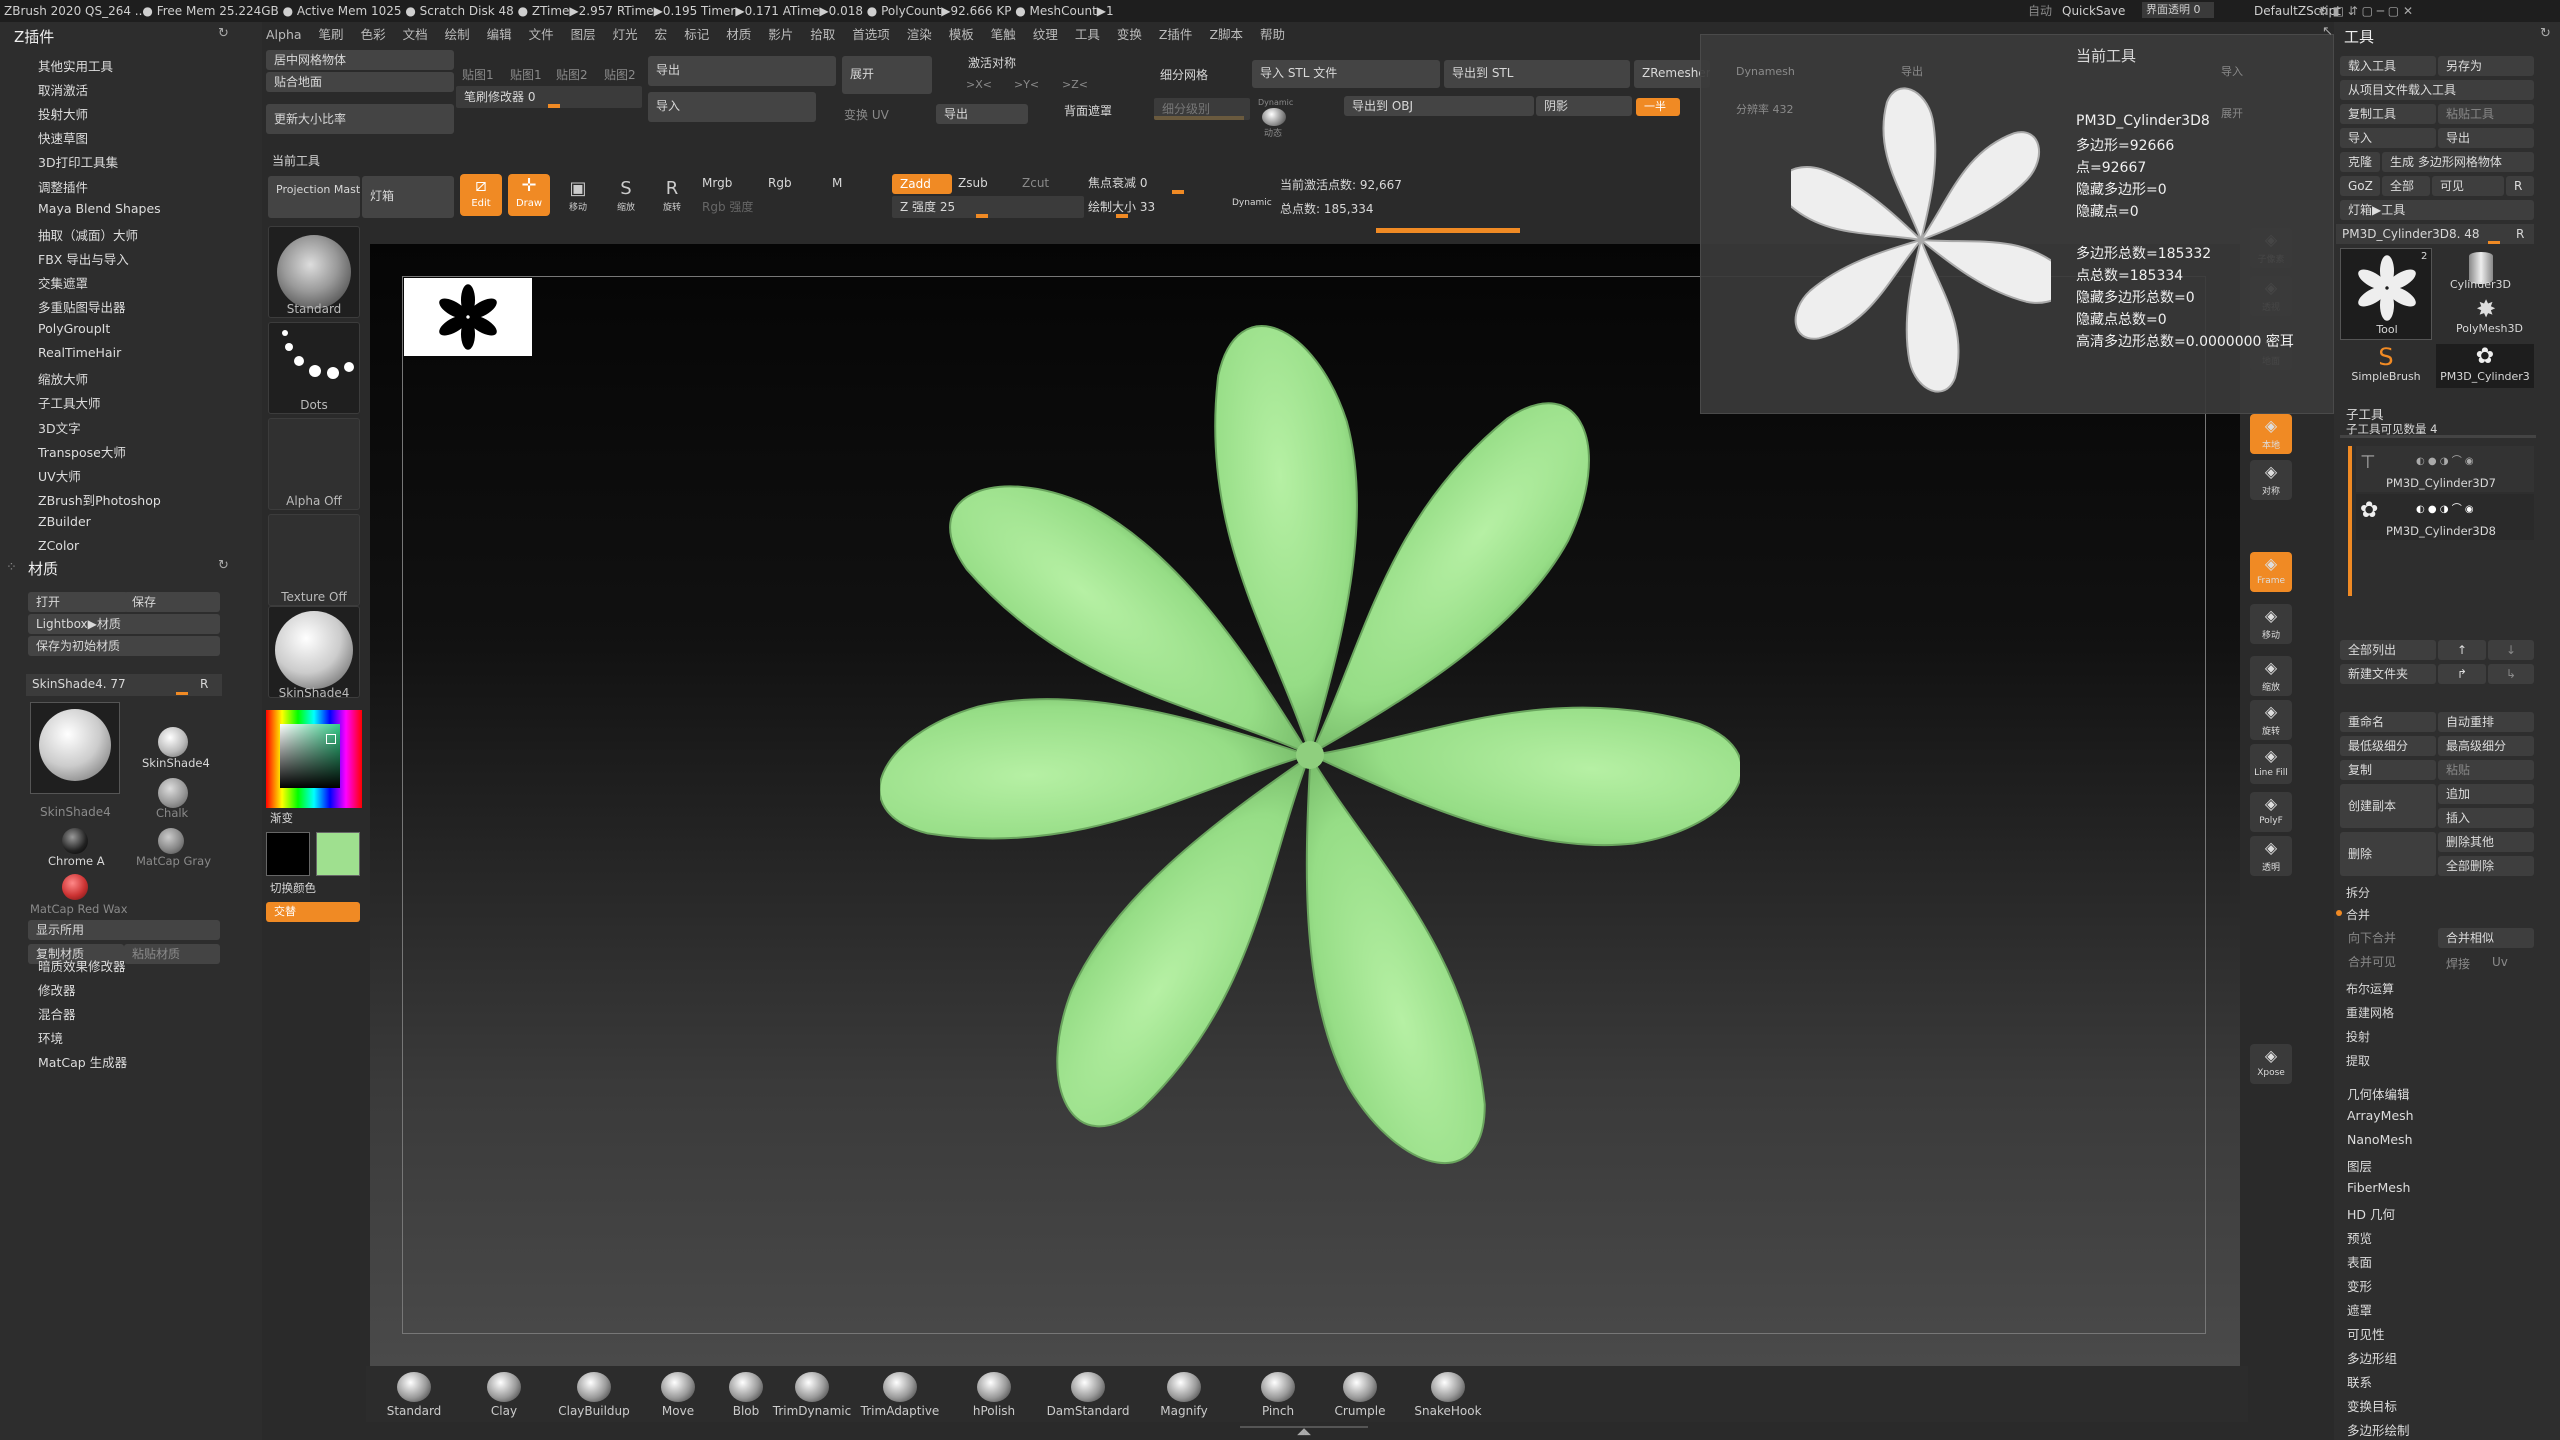 This screenshot has height=1440, width=2560. I want to click on tool-submenu-item: 预览, so click(2359, 1237).